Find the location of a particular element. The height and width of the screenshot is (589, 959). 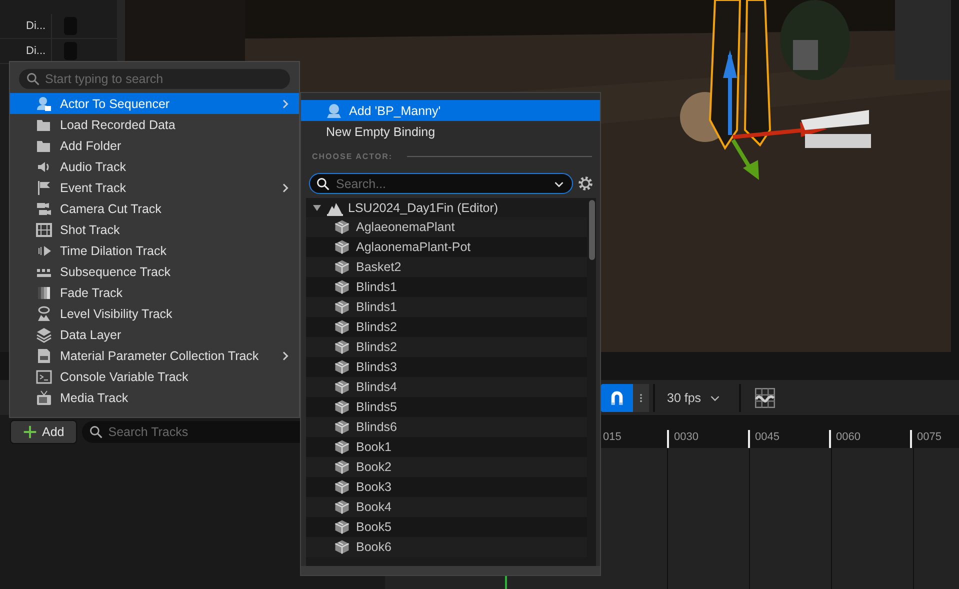

section-heading: CHOOSE ACTOR: is located at coordinates (352, 156).